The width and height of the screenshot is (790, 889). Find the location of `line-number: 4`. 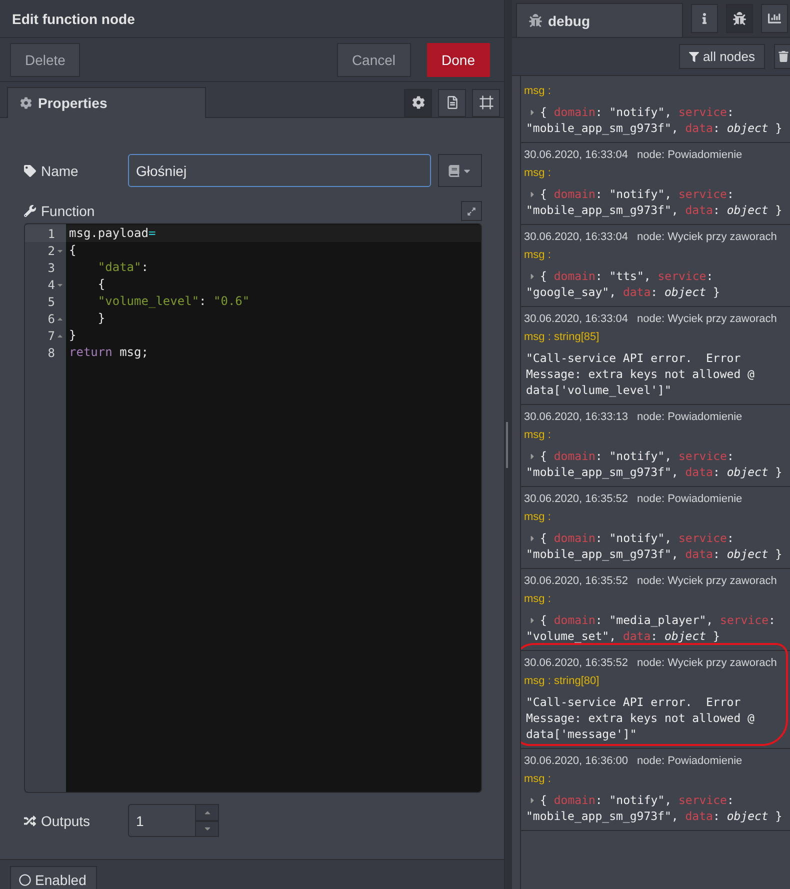

line-number: 4 is located at coordinates (45, 284).